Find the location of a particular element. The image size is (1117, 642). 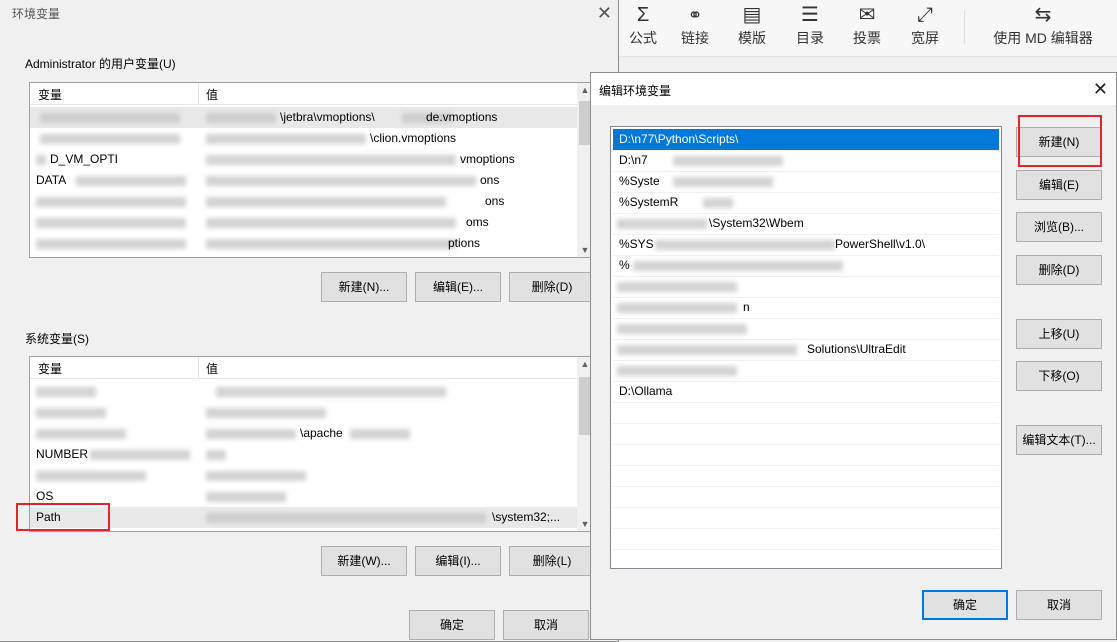

table-header: 变量 值 is located at coordinates (303, 94).